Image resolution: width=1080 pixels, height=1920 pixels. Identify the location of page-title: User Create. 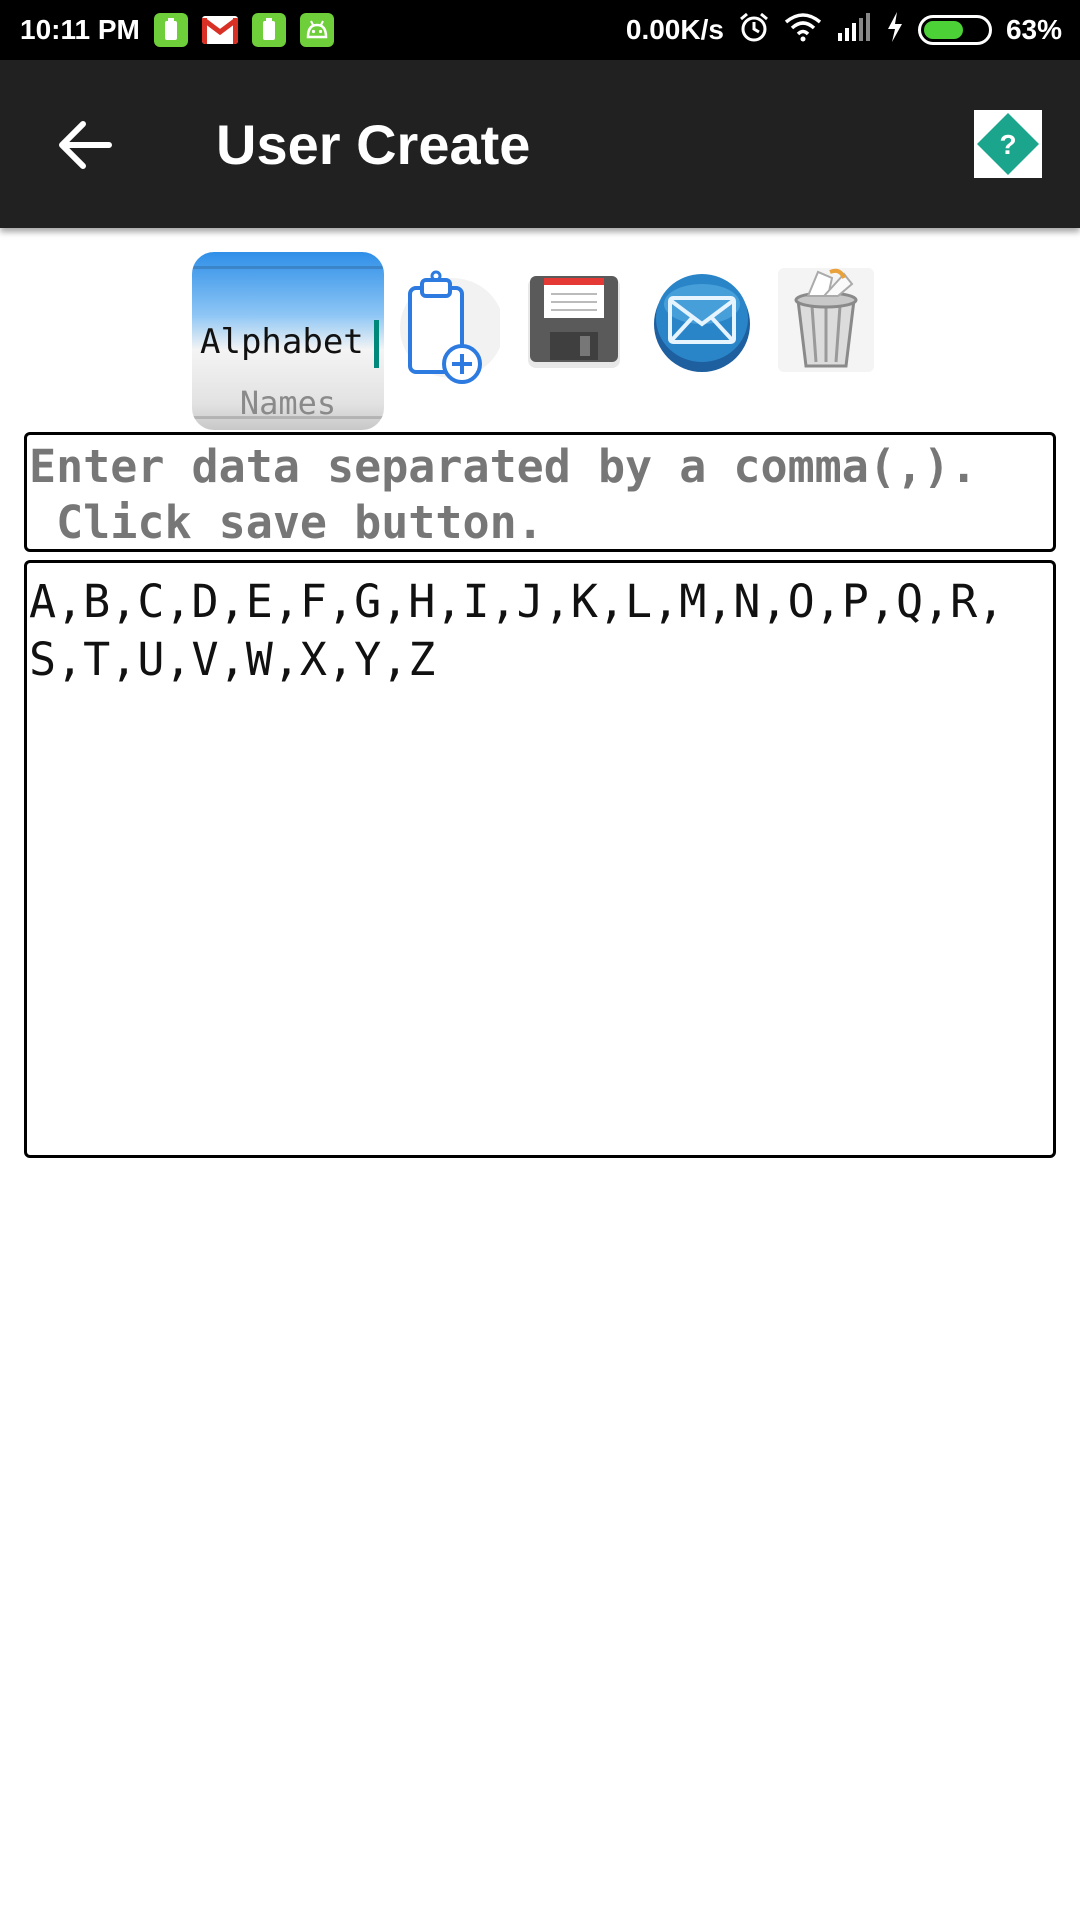
(373, 144).